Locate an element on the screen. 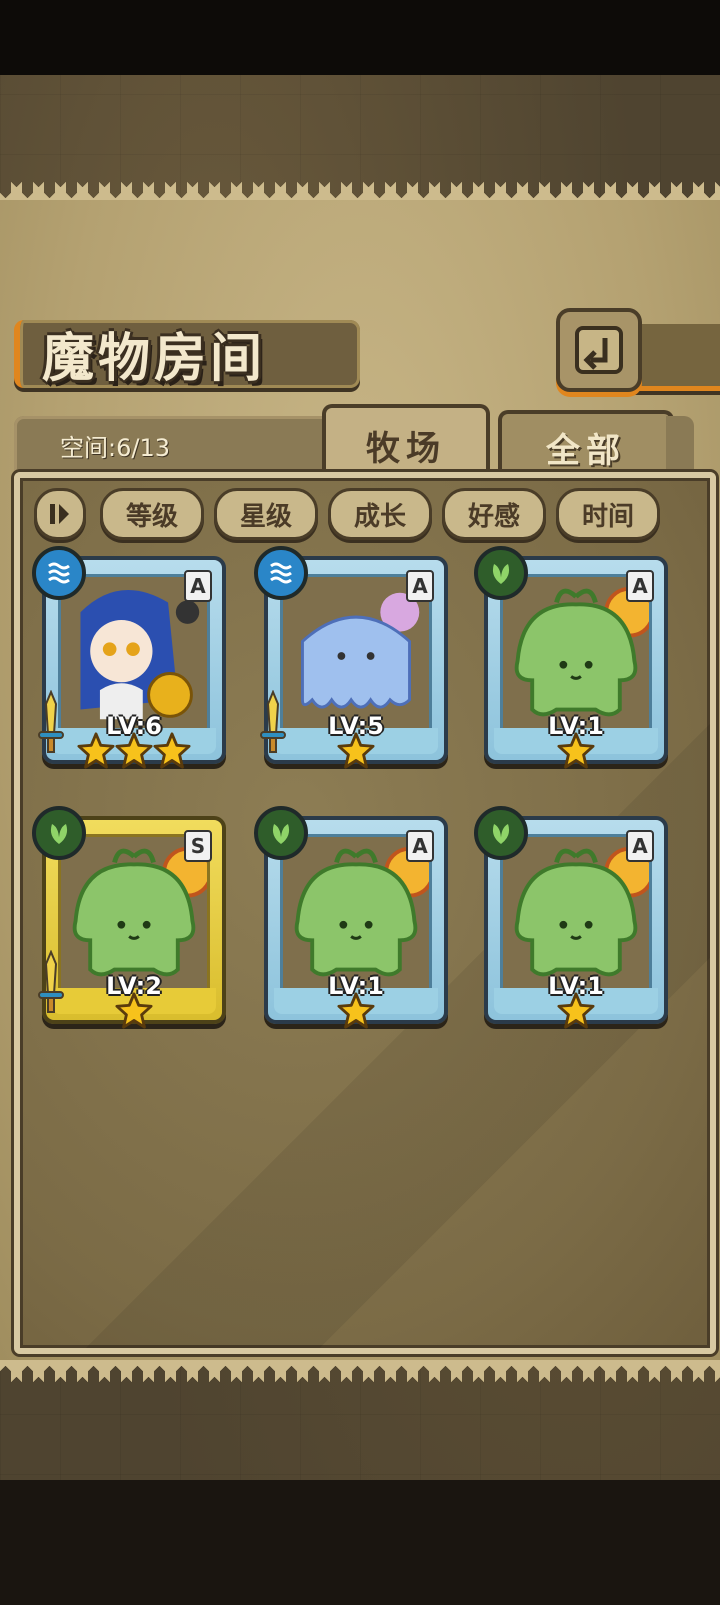 This screenshot has width=720, height=1605. monster-card: A LV:6 is located at coordinates (129, 657).